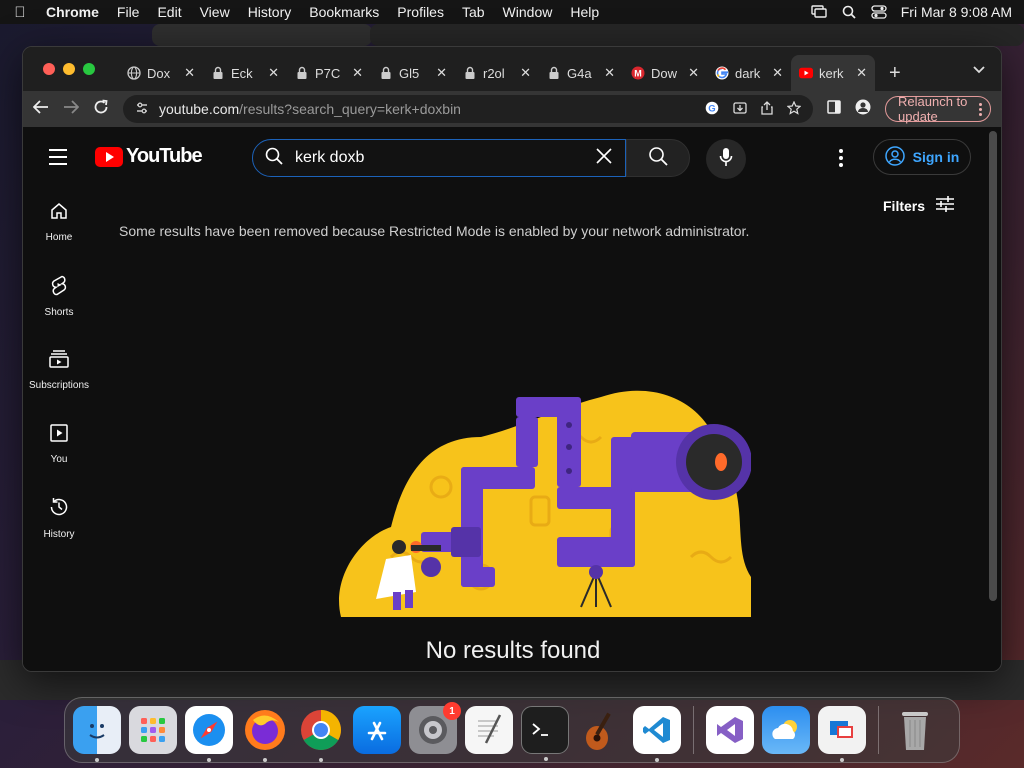 The height and width of the screenshot is (768, 1024). I want to click on relaunch-update-button: Relaunch to update, so click(938, 109).